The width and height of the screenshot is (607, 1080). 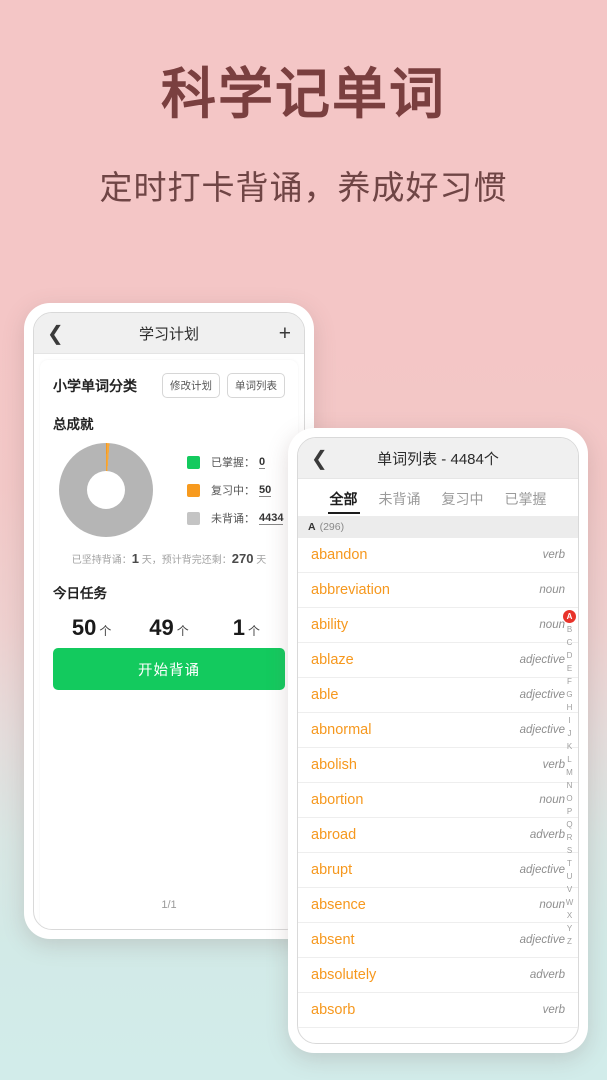 What do you see at coordinates (569, 733) in the screenshot?
I see `alphabet-index-letter-j: J` at bounding box center [569, 733].